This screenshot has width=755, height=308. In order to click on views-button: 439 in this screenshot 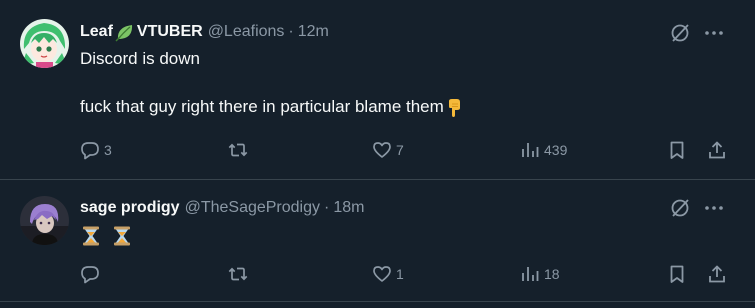, I will do `click(543, 150)`.